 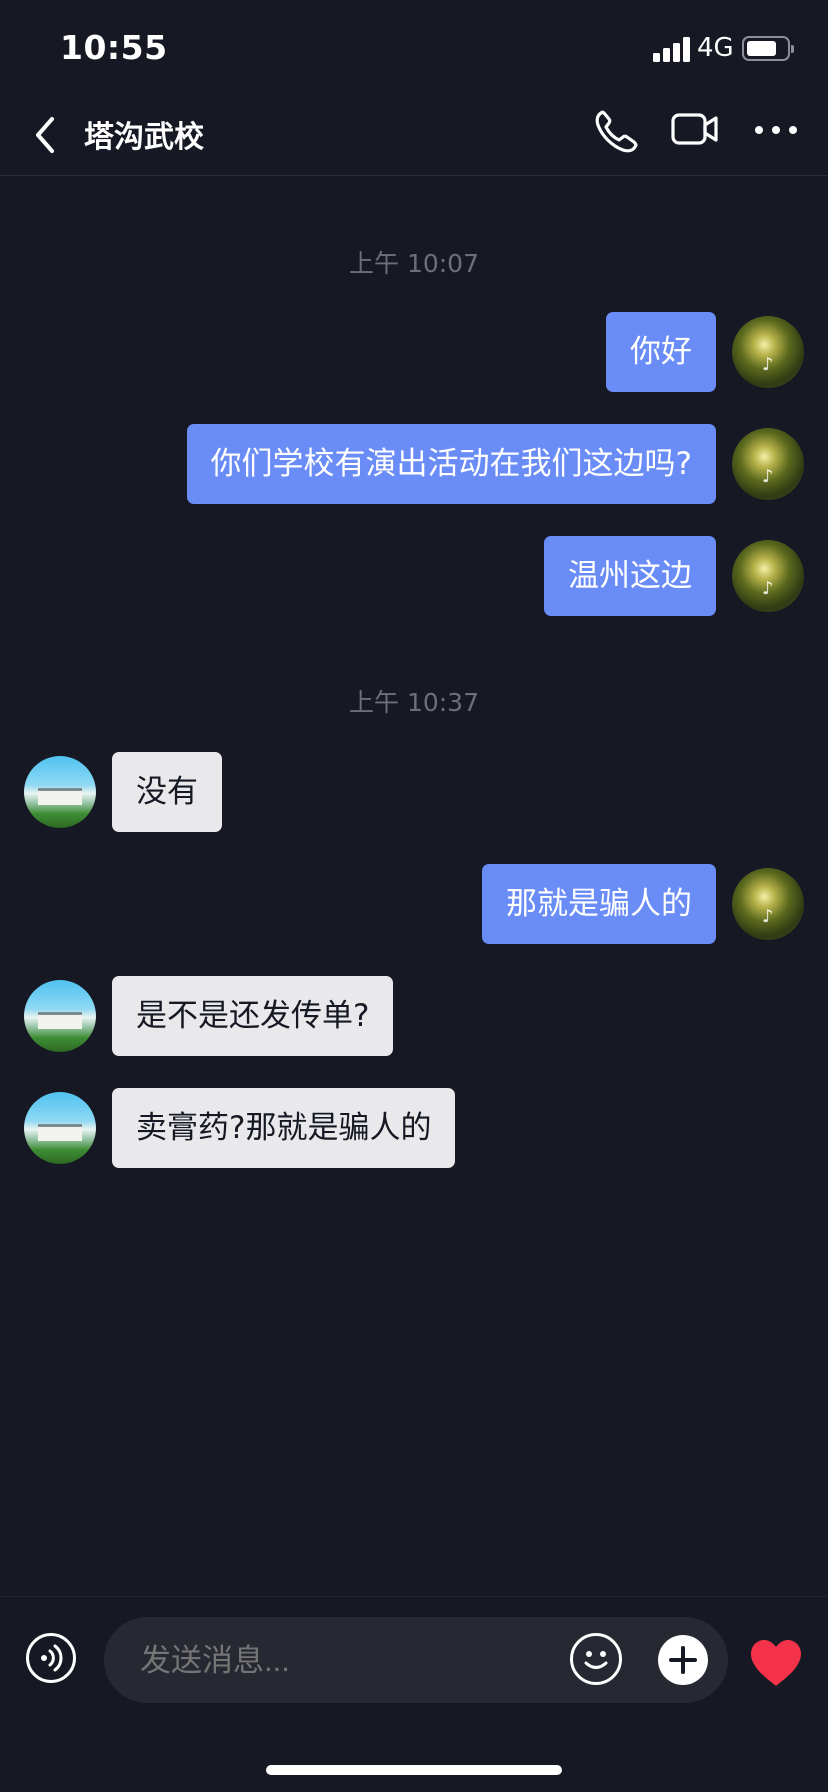 What do you see at coordinates (253, 1016) in the screenshot?
I see `message-bubble-received: 是不是还发传单?` at bounding box center [253, 1016].